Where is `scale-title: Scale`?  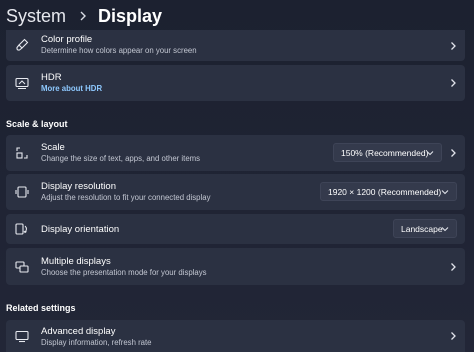
scale-title: Scale is located at coordinates (53, 147).